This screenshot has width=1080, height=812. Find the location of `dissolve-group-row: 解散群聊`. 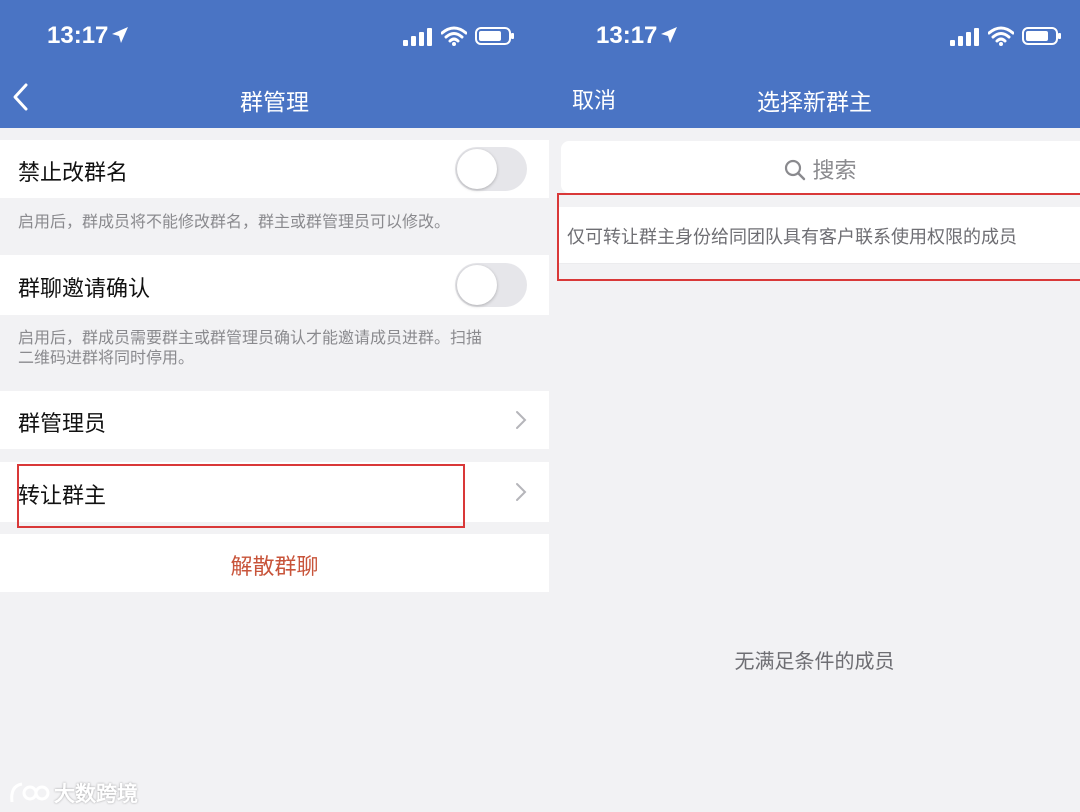

dissolve-group-row: 解散群聊 is located at coordinates (274, 563).